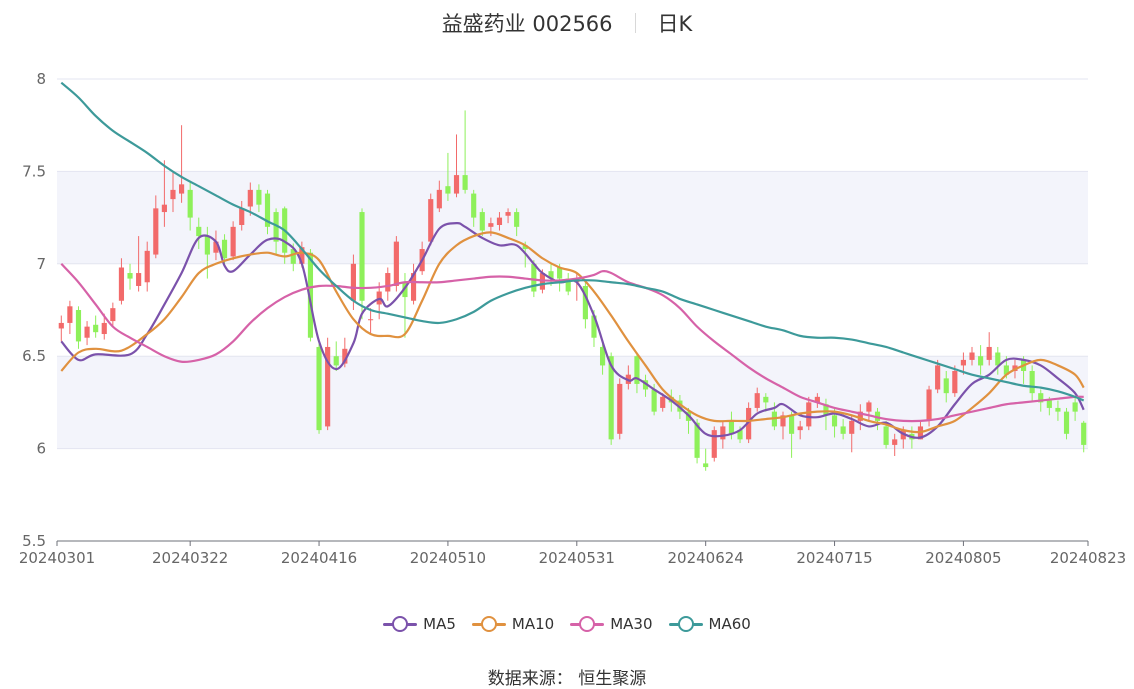 The height and width of the screenshot is (689, 1134). What do you see at coordinates (34, 171) in the screenshot?
I see `y-tick-label: 7.5` at bounding box center [34, 171].